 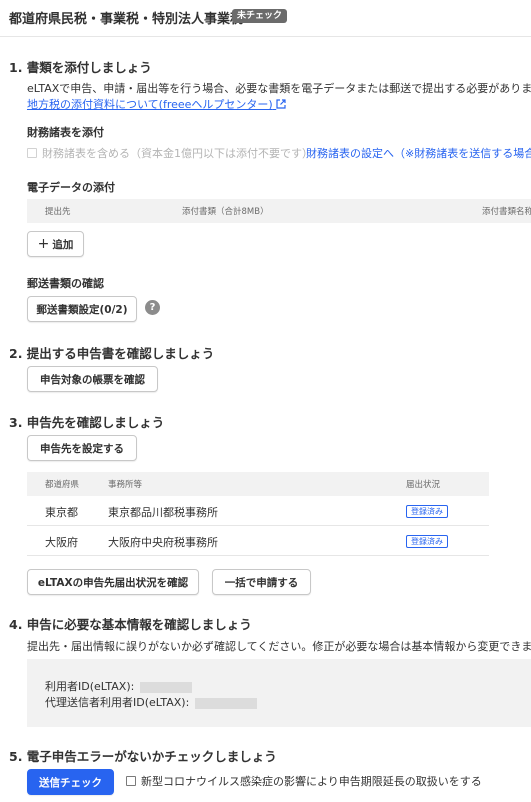 What do you see at coordinates (258, 484) in the screenshot?
I see `destinations-table-header: 都道府県 事務所等 届出状況` at bounding box center [258, 484].